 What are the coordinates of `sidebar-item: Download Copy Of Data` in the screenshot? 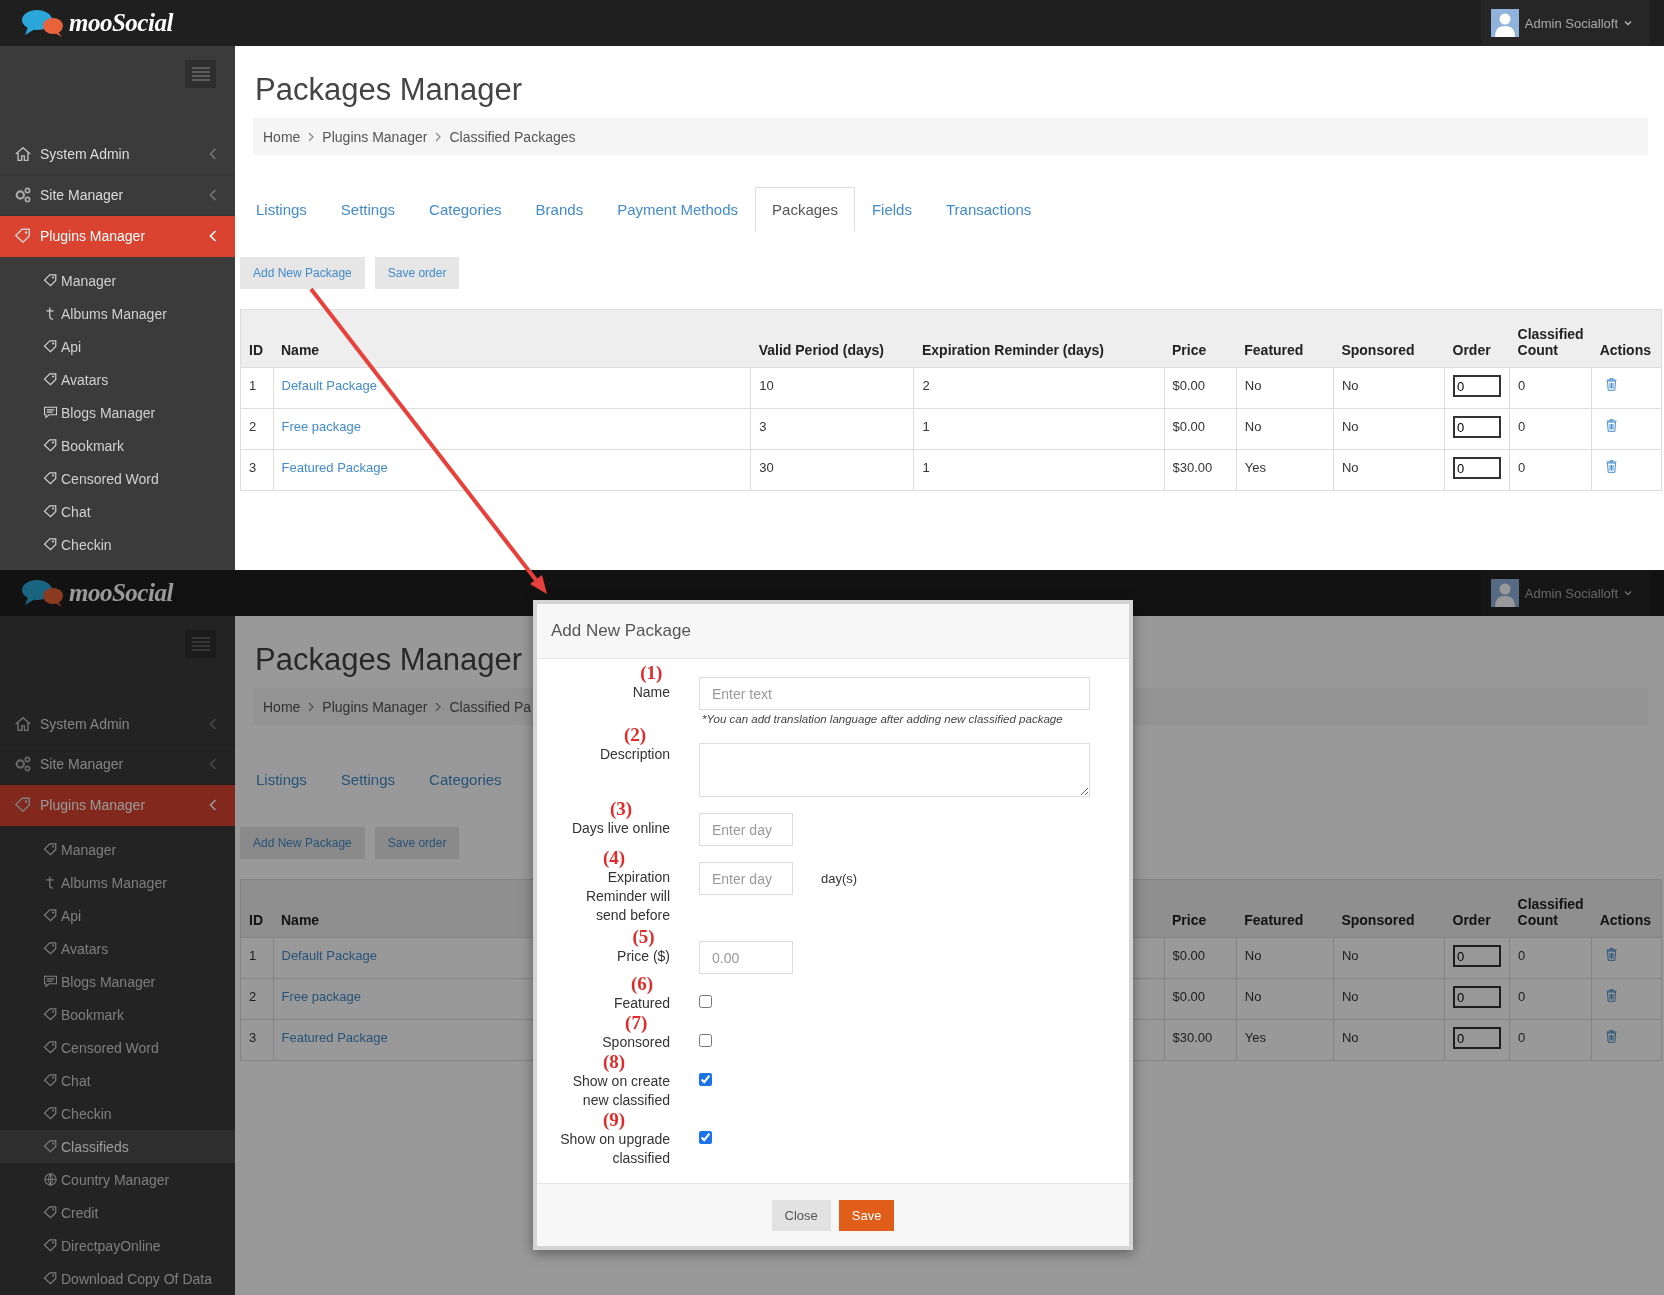 It's located at (117, 1278).